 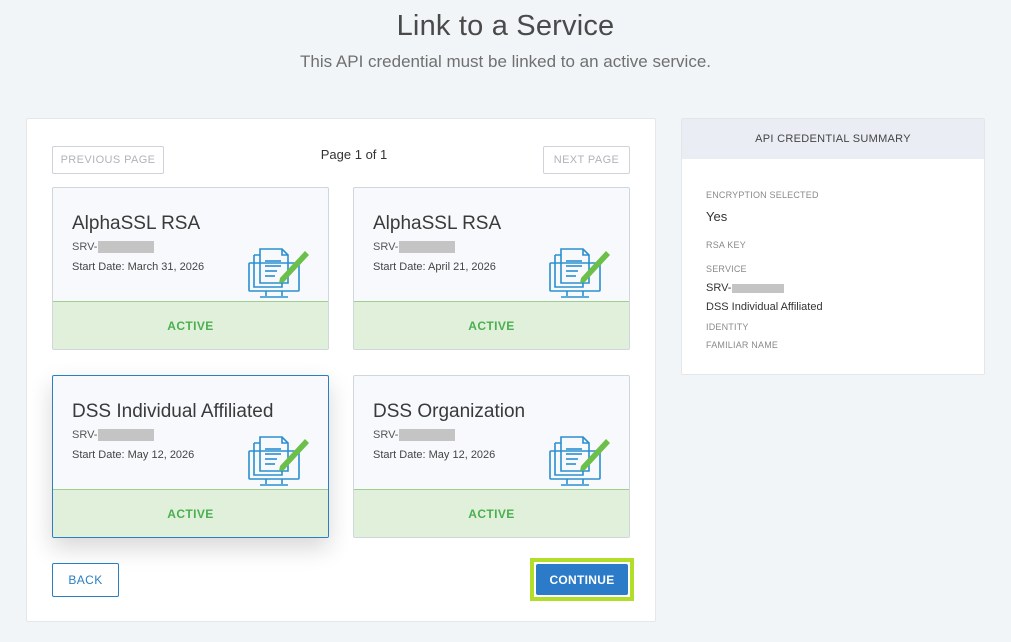 What do you see at coordinates (726, 245) in the screenshot?
I see `rsa-key-label: RSA KEY` at bounding box center [726, 245].